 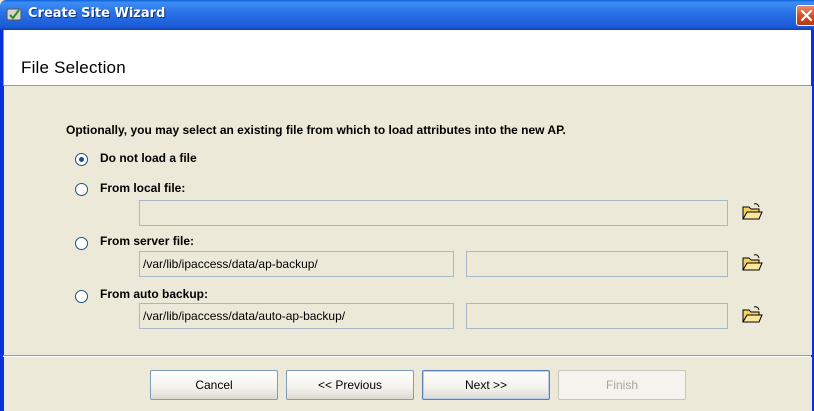 I want to click on server-file-name-field, so click(x=597, y=264).